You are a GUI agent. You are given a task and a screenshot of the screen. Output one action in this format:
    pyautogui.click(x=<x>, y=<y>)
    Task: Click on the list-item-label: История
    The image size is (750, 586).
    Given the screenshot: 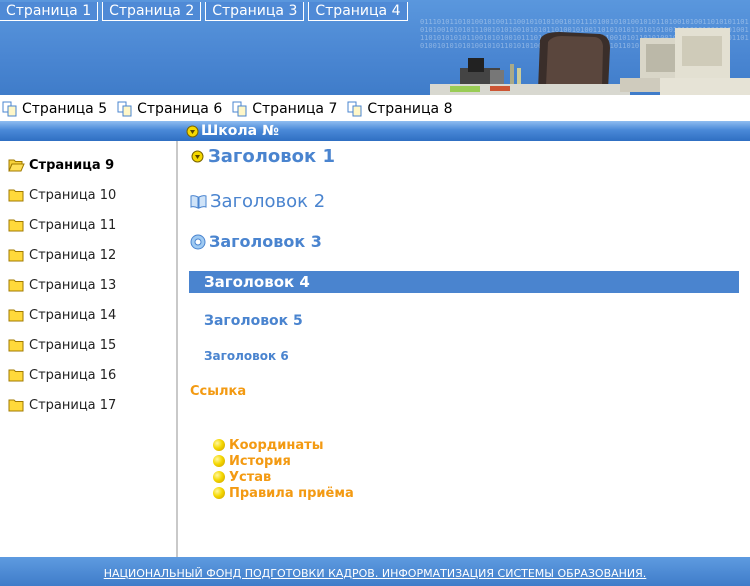 What is the action you would take?
    pyautogui.click(x=260, y=461)
    